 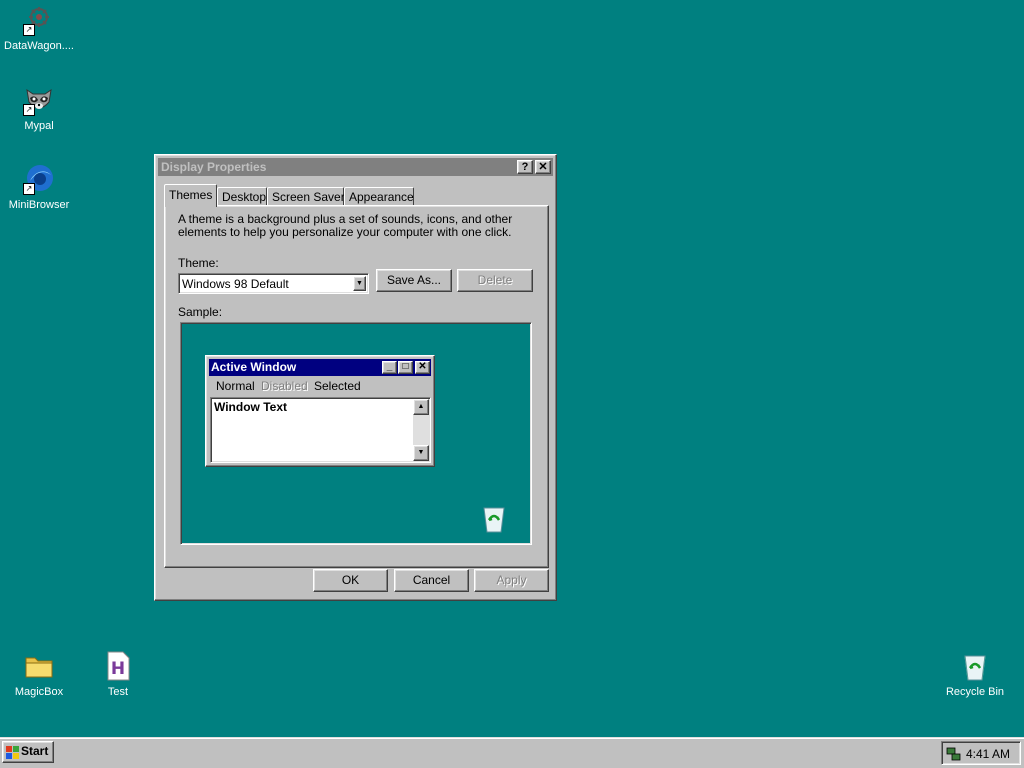 What do you see at coordinates (320, 367) in the screenshot?
I see `sample-window-title-bar: Active Window _ □ ✕` at bounding box center [320, 367].